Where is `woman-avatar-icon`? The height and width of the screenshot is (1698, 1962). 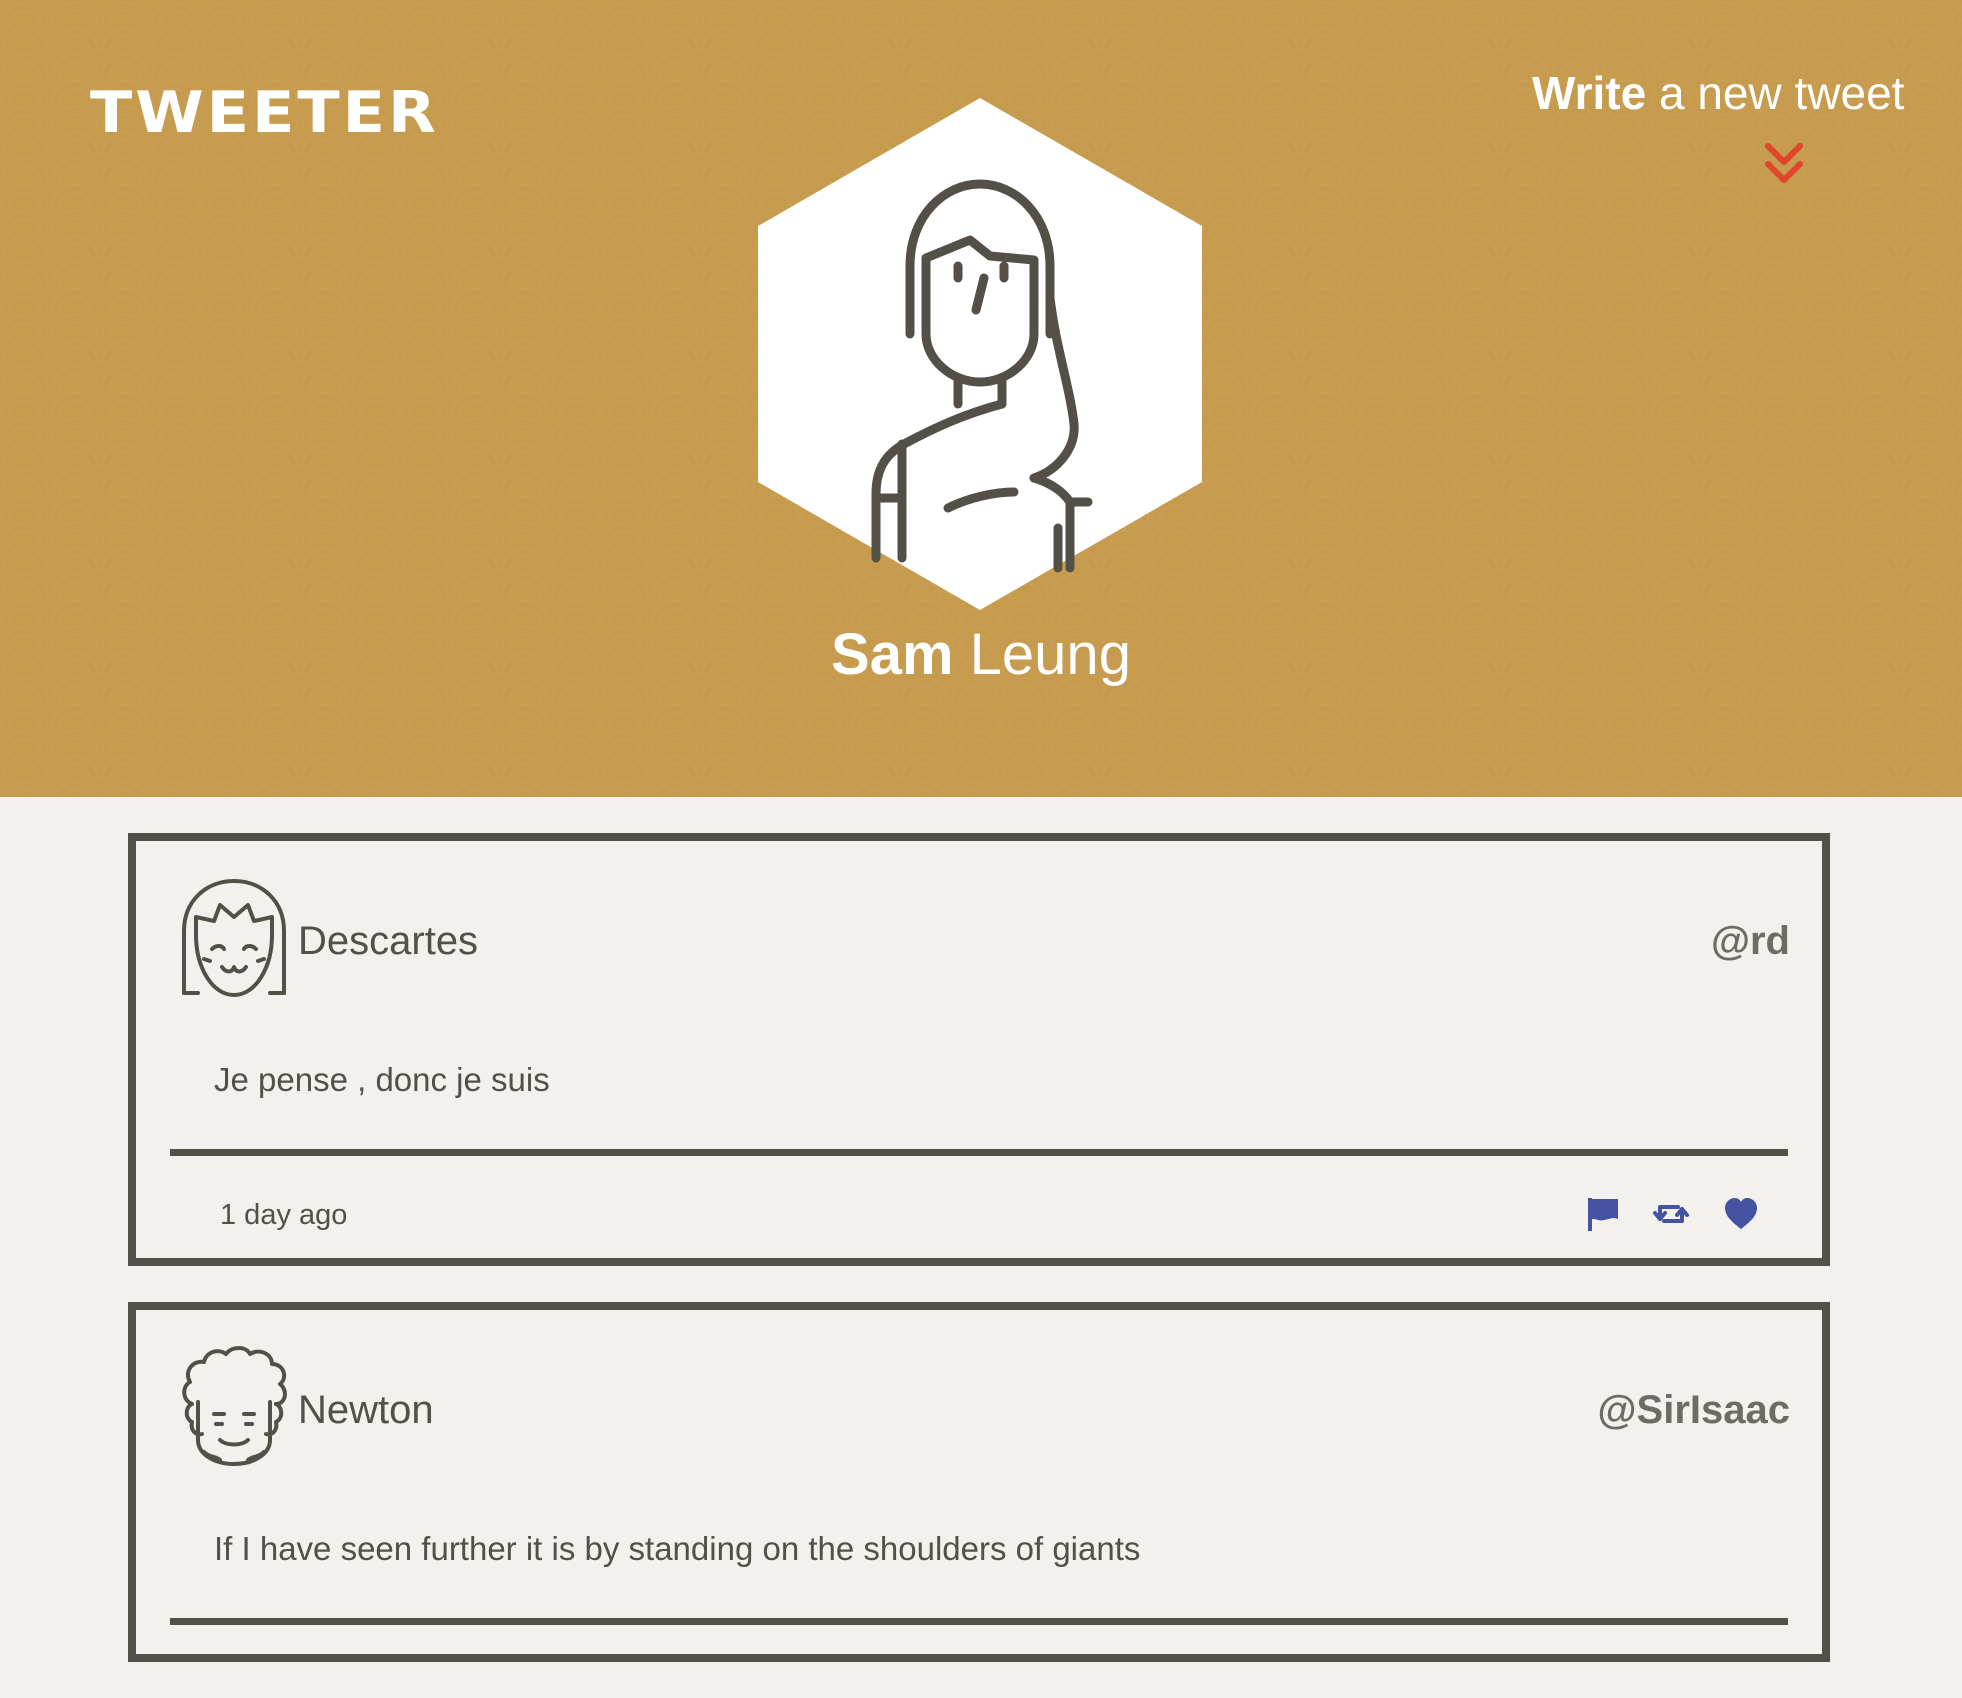 woman-avatar-icon is located at coordinates (980, 354).